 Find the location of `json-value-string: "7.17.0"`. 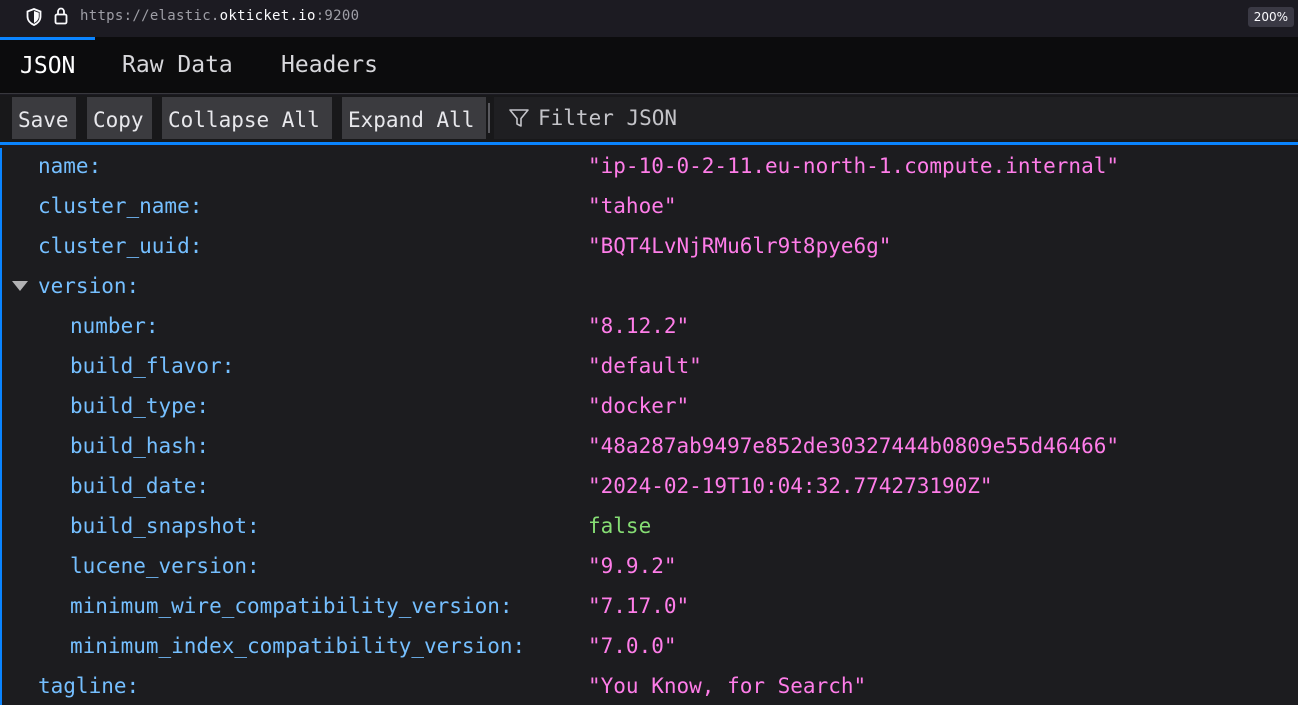

json-value-string: "7.17.0" is located at coordinates (639, 606).